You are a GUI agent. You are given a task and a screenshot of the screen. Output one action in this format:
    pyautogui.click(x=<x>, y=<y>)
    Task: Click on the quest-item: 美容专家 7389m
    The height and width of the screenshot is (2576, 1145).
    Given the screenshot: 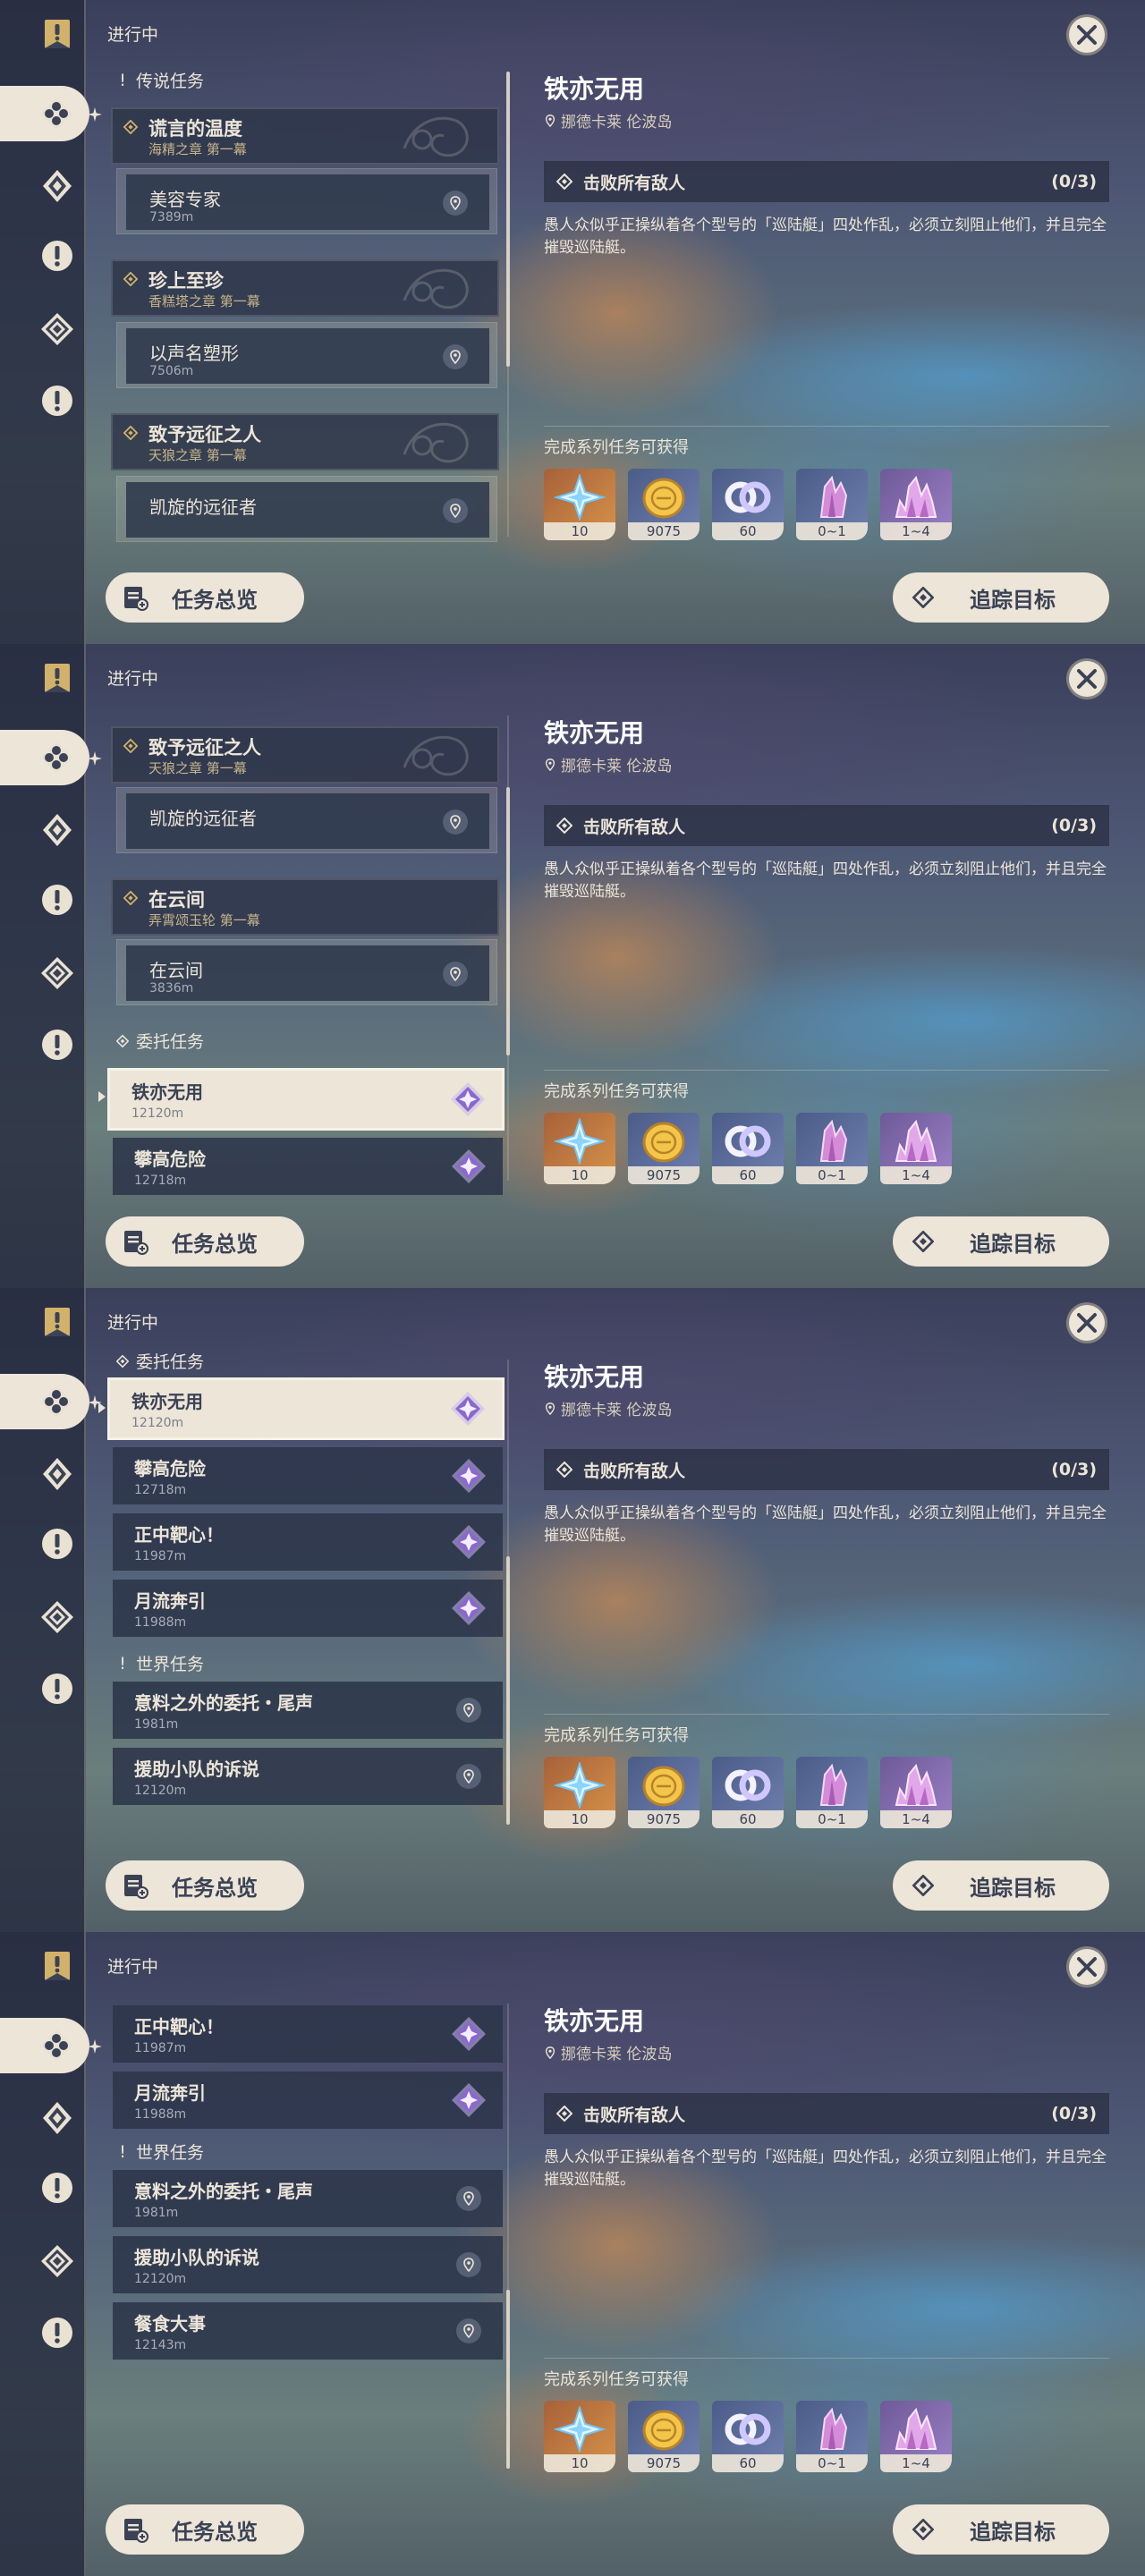 What is the action you would take?
    pyautogui.click(x=306, y=201)
    